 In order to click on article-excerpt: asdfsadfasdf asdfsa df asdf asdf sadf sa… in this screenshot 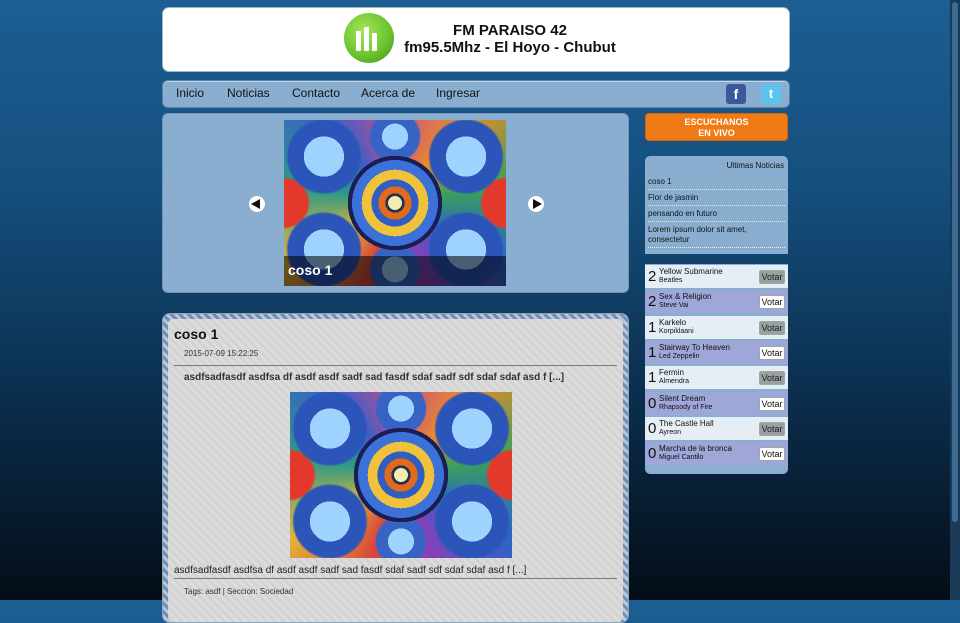, I will do `click(374, 377)`.